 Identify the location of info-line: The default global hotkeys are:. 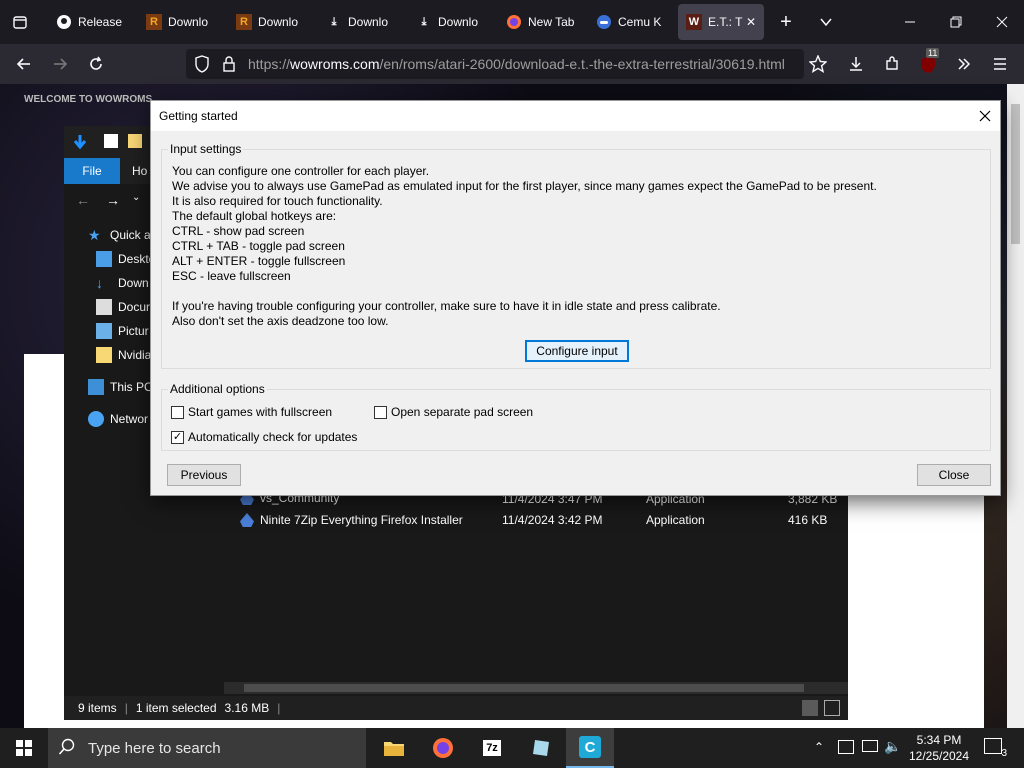
(254, 216).